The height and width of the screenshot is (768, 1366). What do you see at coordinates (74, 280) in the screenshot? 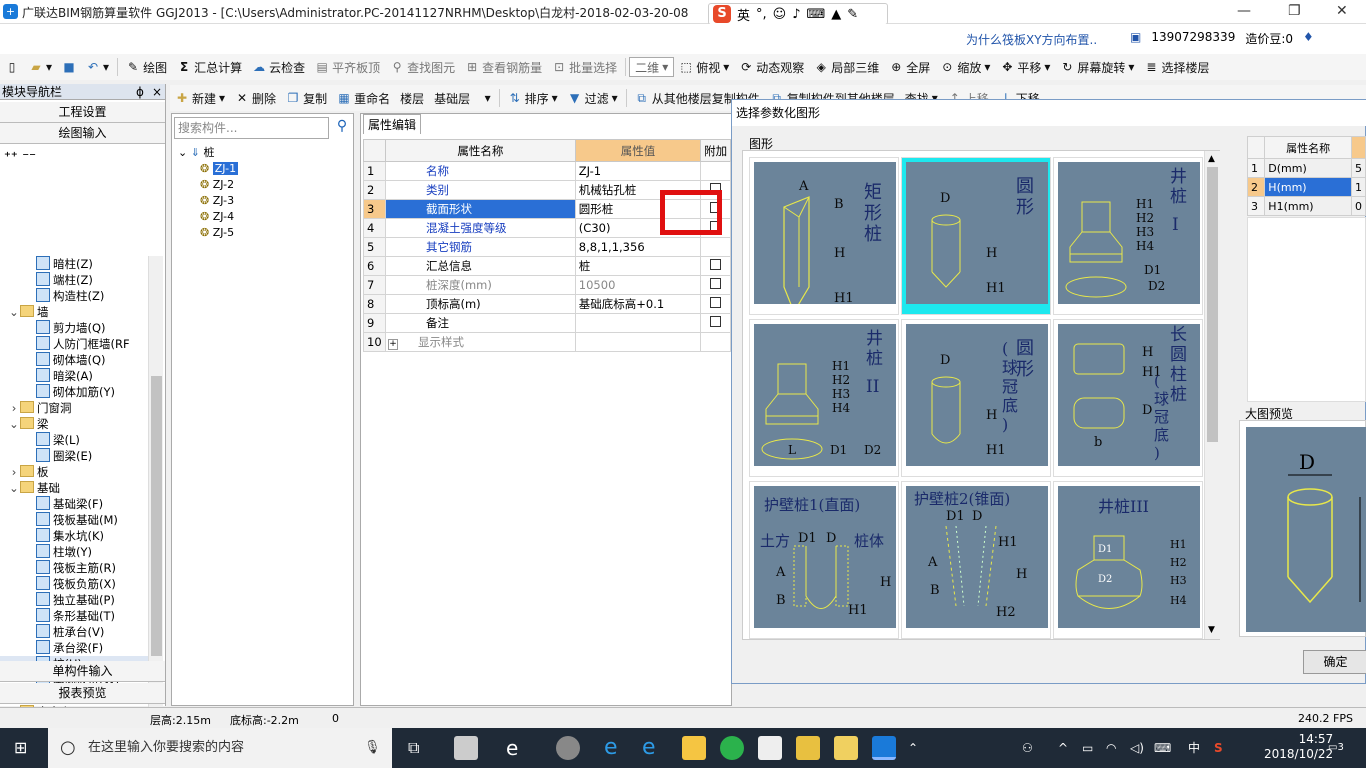
I see `nav-item: 端柱(Z)` at bounding box center [74, 280].